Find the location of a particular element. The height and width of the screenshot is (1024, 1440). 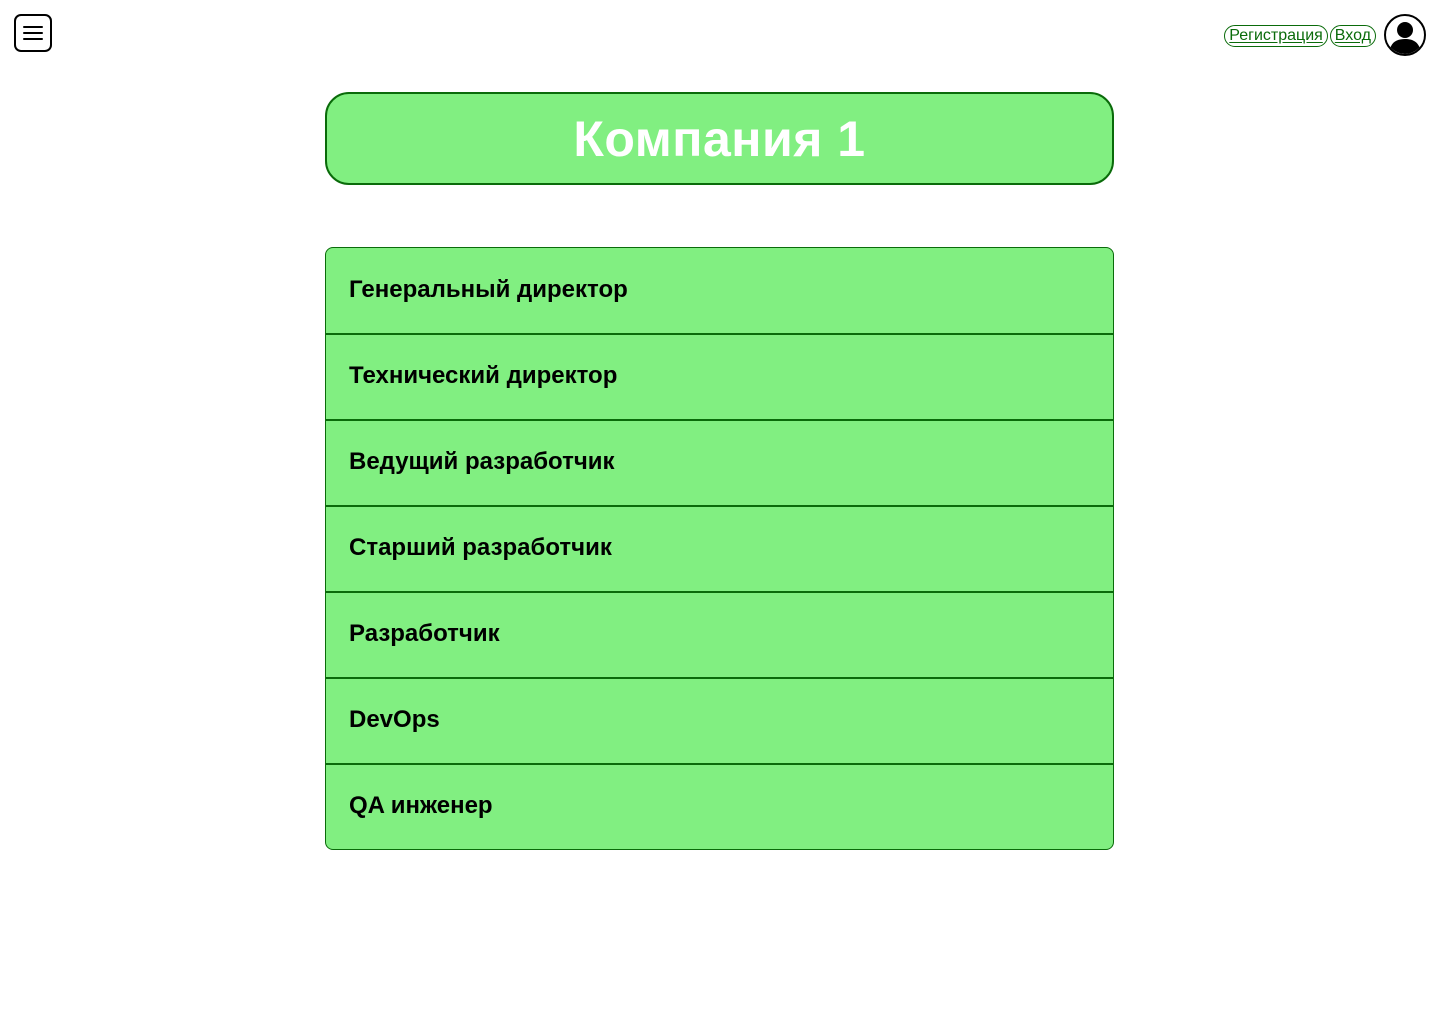

role-label: Разработчик is located at coordinates (424, 633).